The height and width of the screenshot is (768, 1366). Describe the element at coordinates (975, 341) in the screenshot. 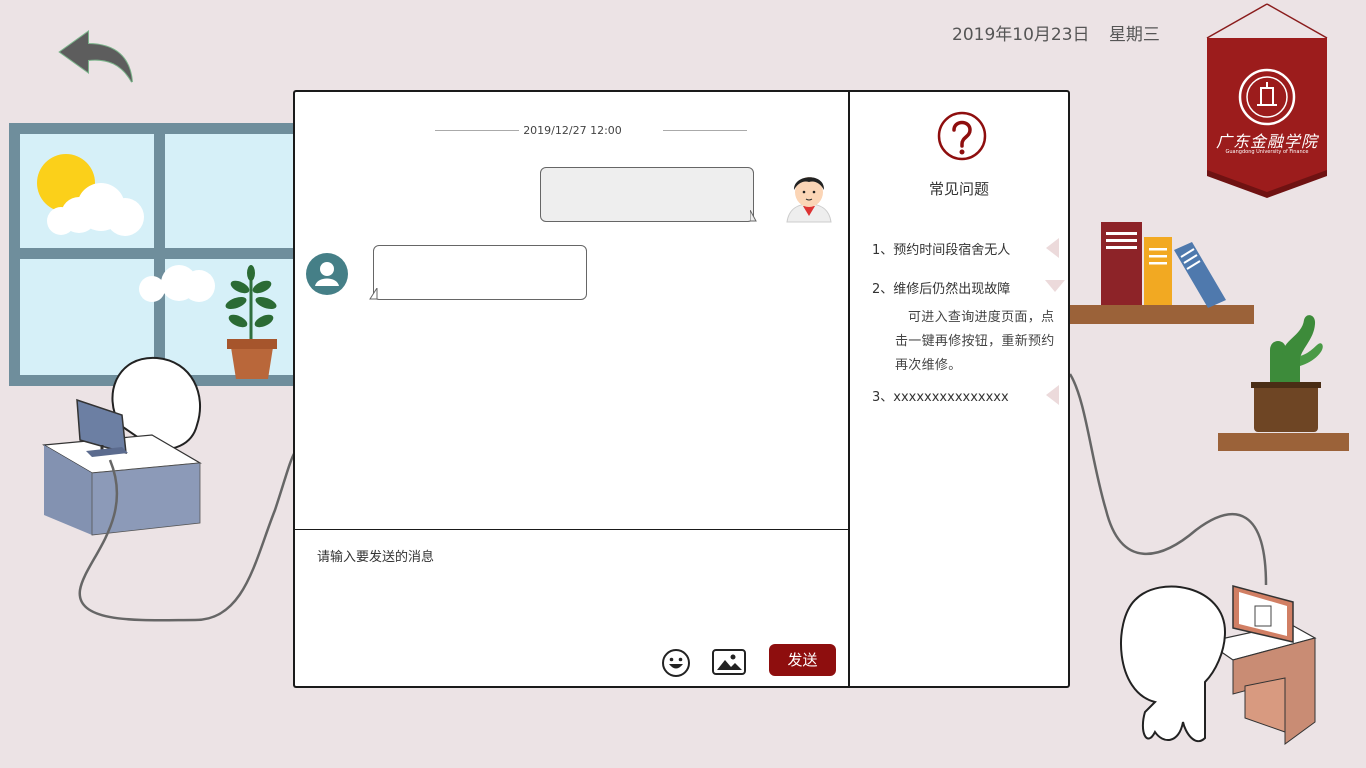

I see `faq-answer-2: 可进入查询进度页面，点击一键再修按钮，重新预约再次维修。` at that location.